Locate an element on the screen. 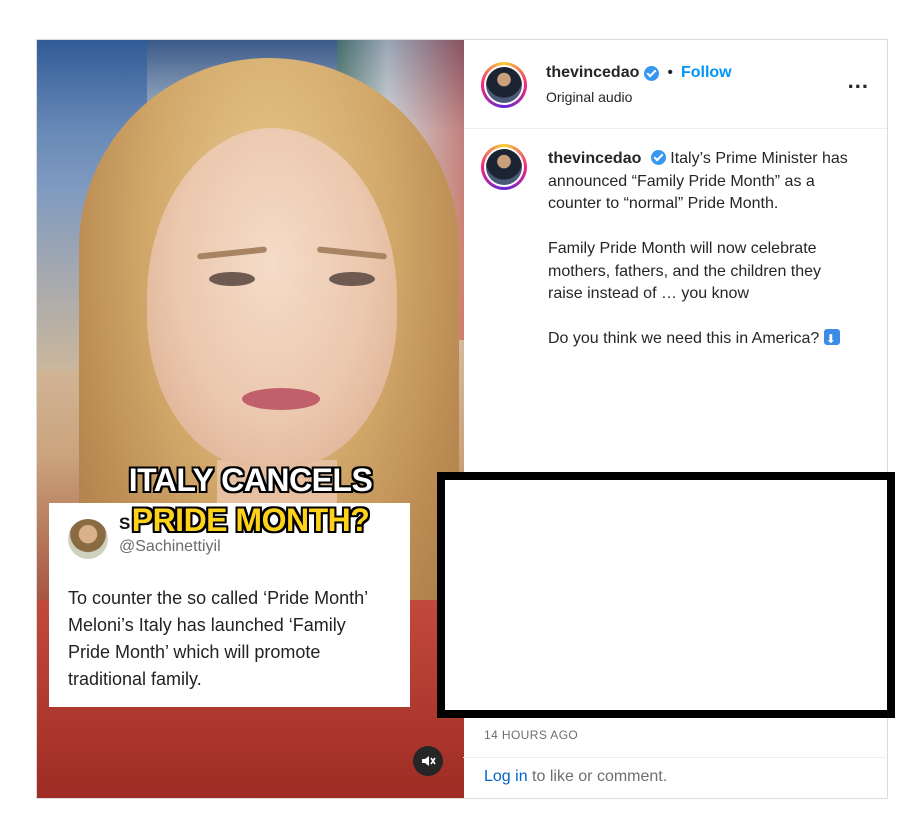 This screenshot has height=819, width=900. follow-button: Follow is located at coordinates (706, 73).